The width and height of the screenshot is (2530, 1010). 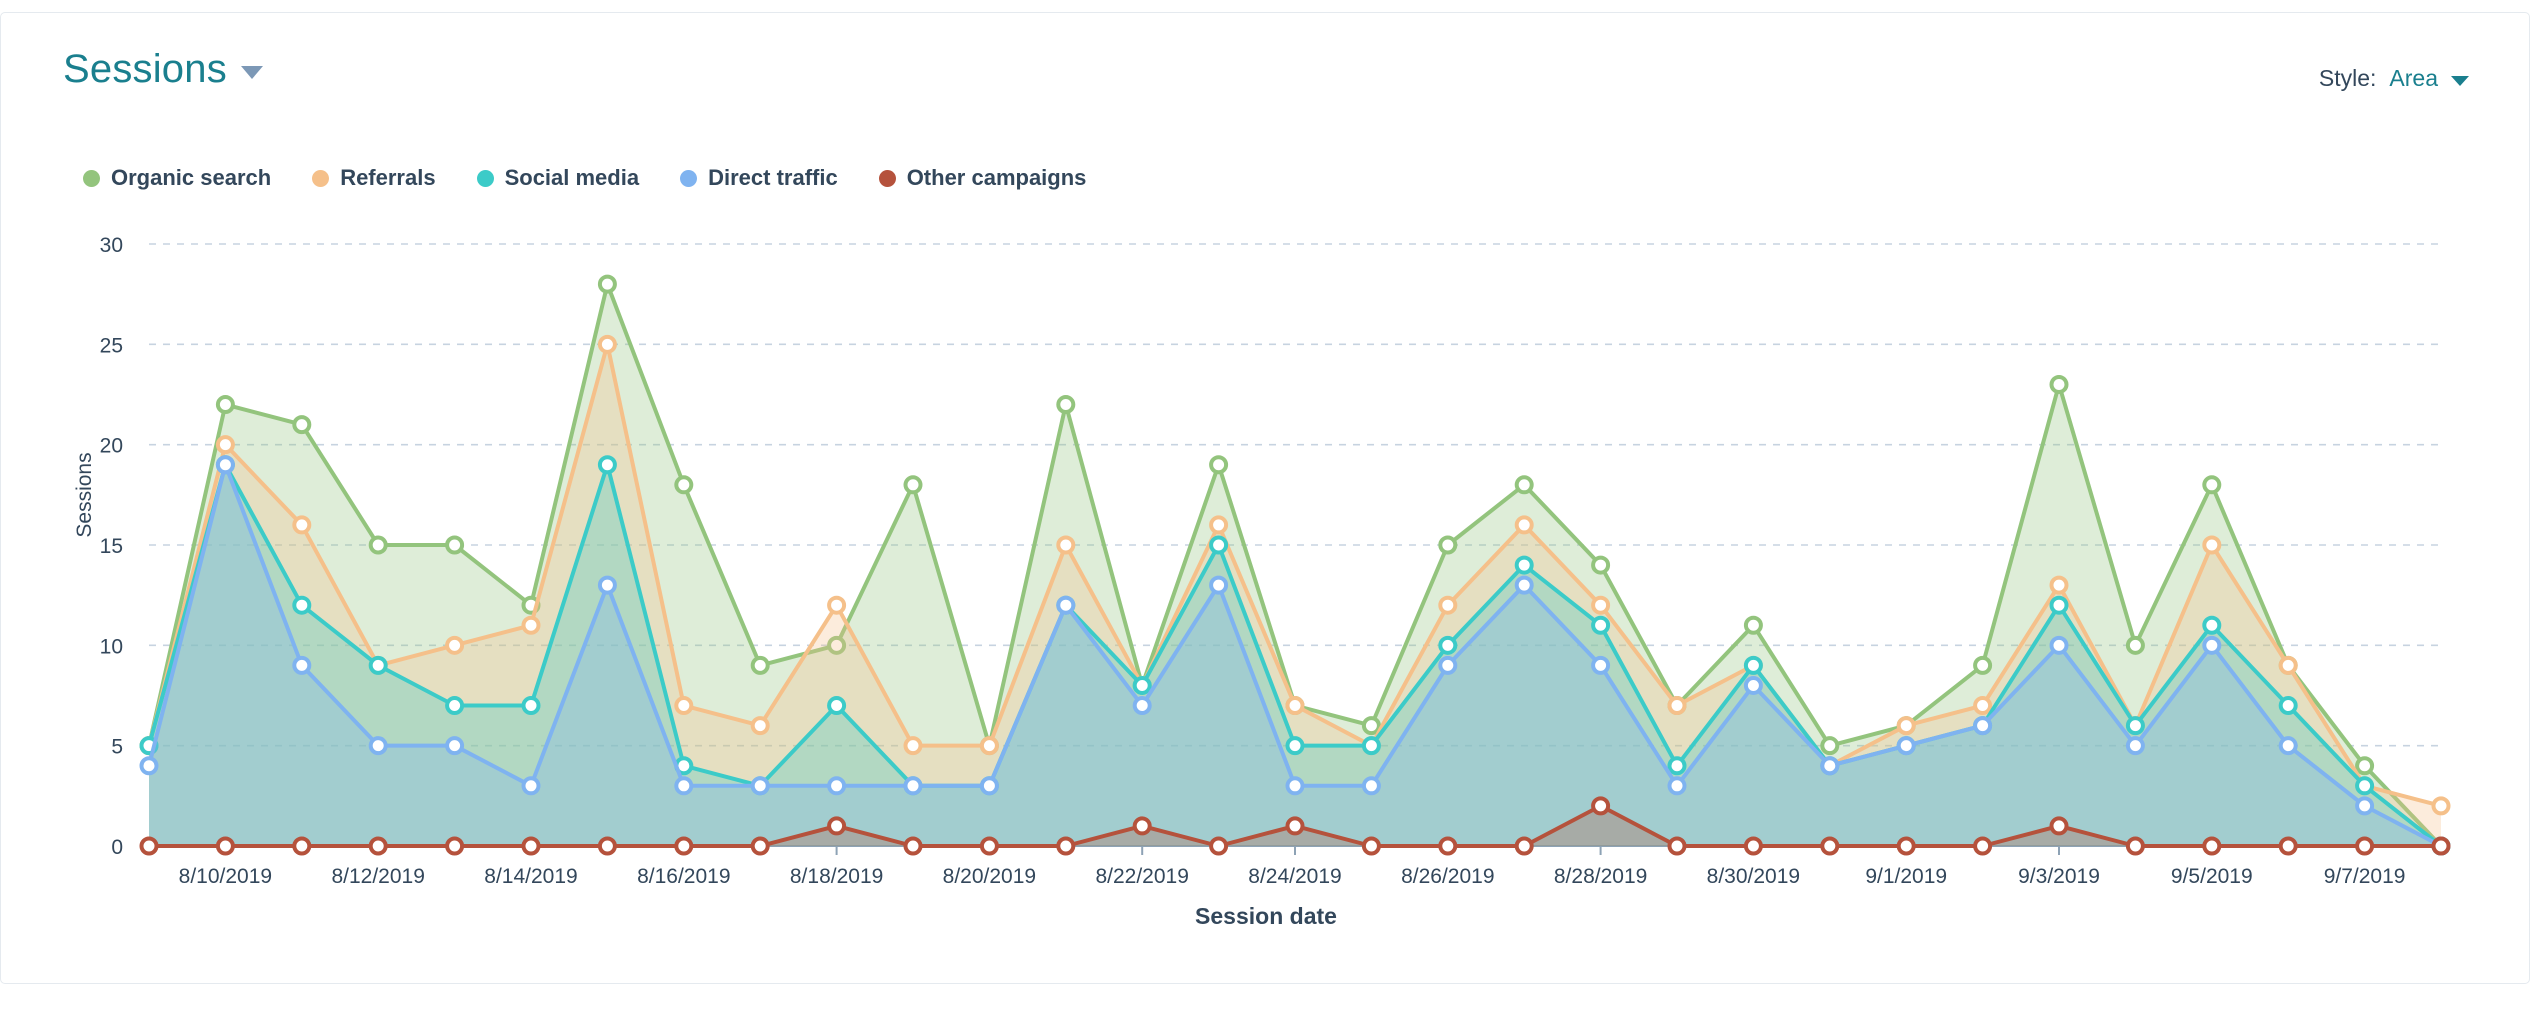 I want to click on legend-item: Direct traffic, so click(x=759, y=178).